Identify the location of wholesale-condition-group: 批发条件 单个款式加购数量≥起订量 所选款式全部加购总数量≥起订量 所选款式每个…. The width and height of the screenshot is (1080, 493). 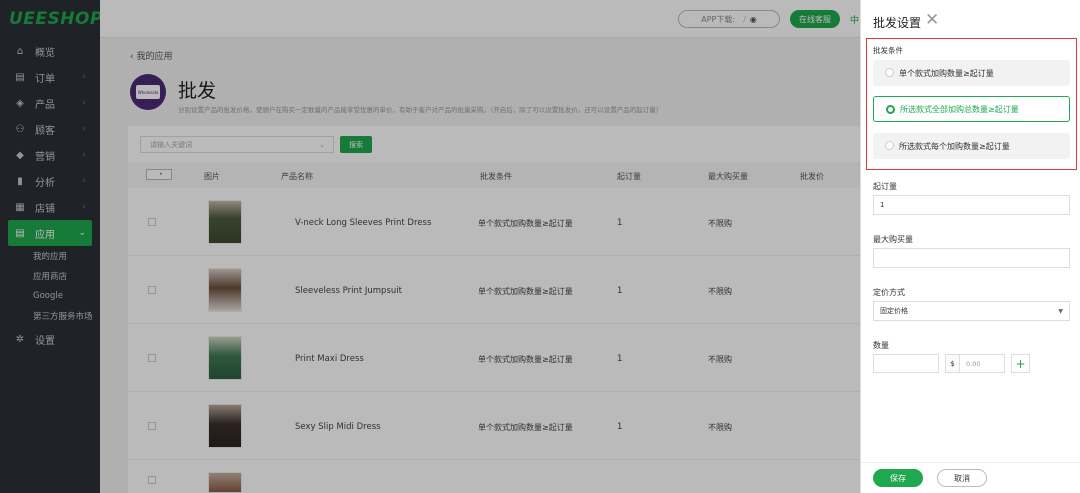
(971, 104).